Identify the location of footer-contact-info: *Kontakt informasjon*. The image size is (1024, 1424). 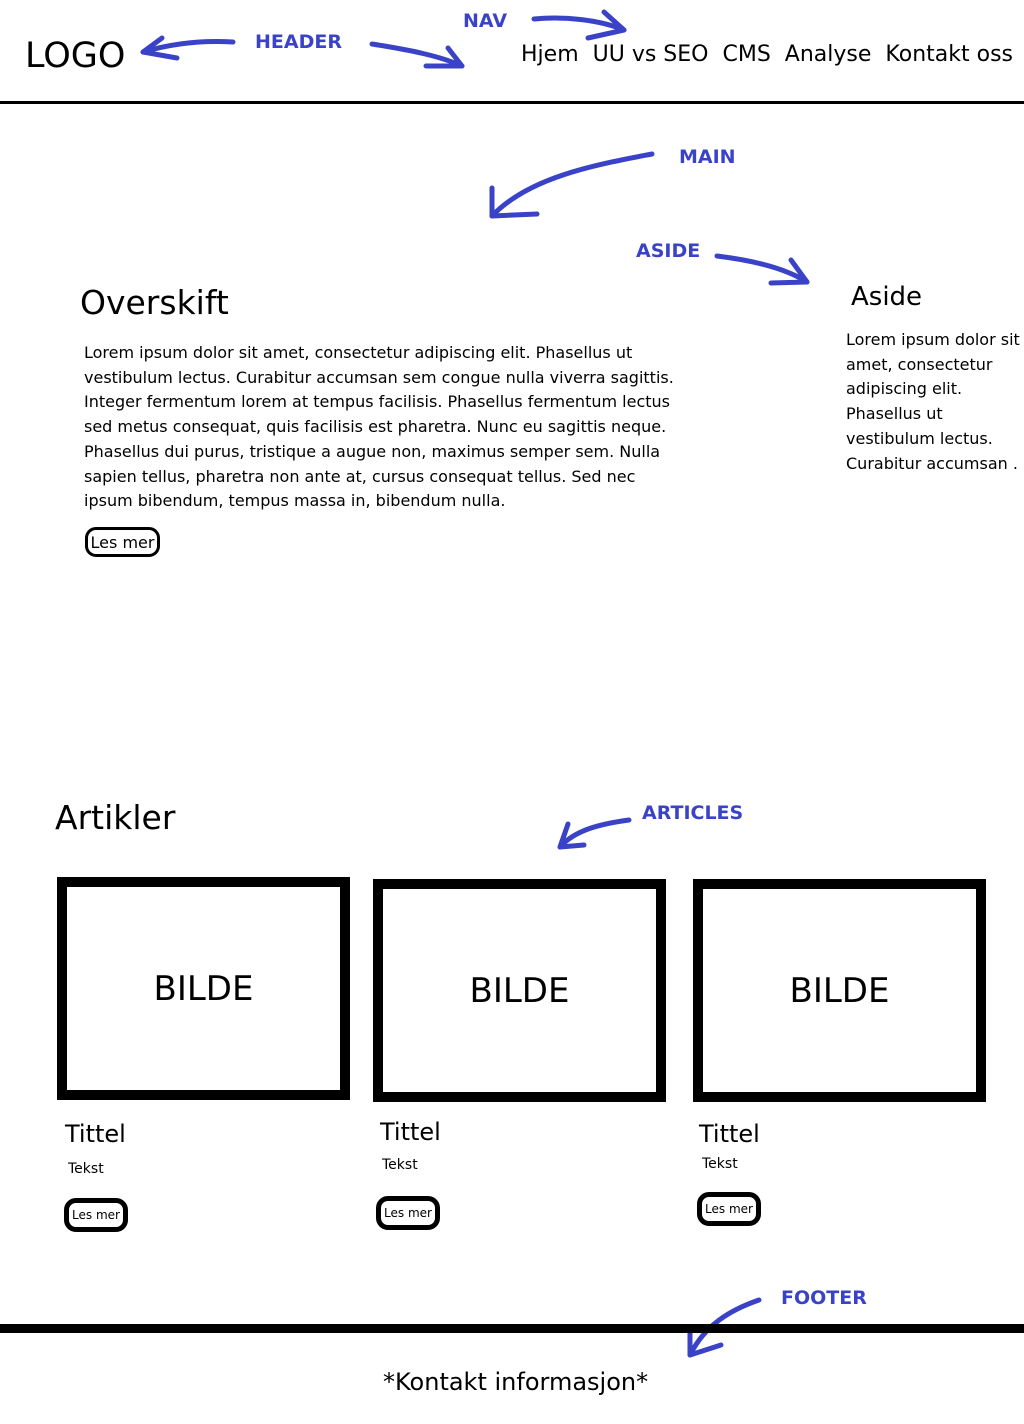
(516, 1382).